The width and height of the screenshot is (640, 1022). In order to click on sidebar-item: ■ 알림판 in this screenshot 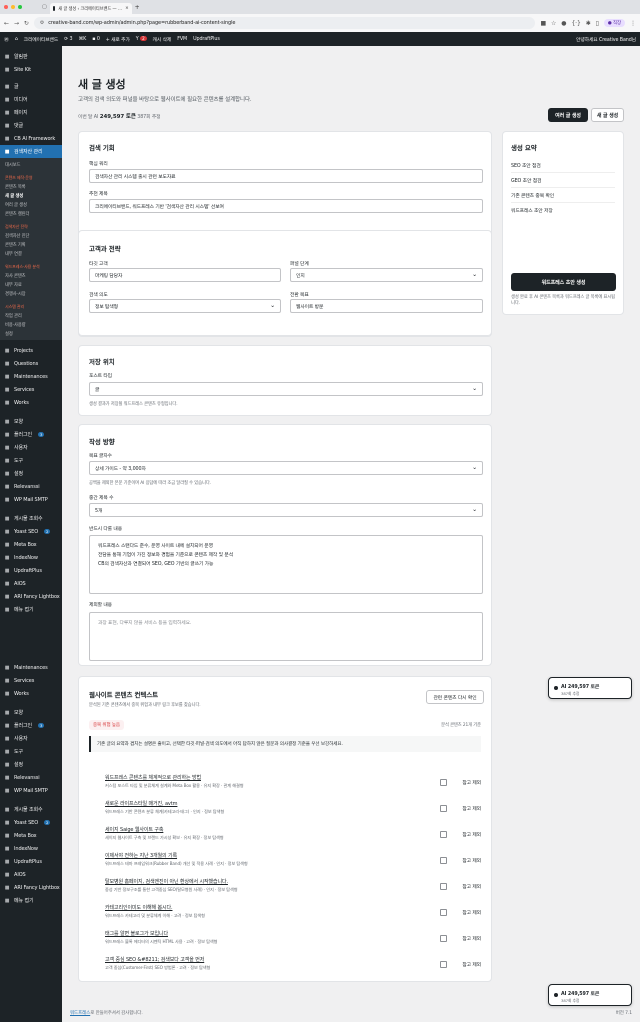, I will do `click(31, 56)`.